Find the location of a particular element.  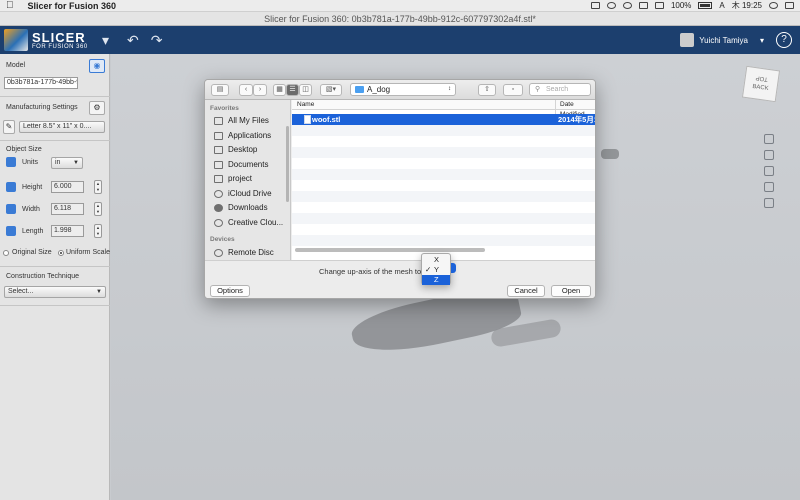

battery-icon is located at coordinates (705, 5).